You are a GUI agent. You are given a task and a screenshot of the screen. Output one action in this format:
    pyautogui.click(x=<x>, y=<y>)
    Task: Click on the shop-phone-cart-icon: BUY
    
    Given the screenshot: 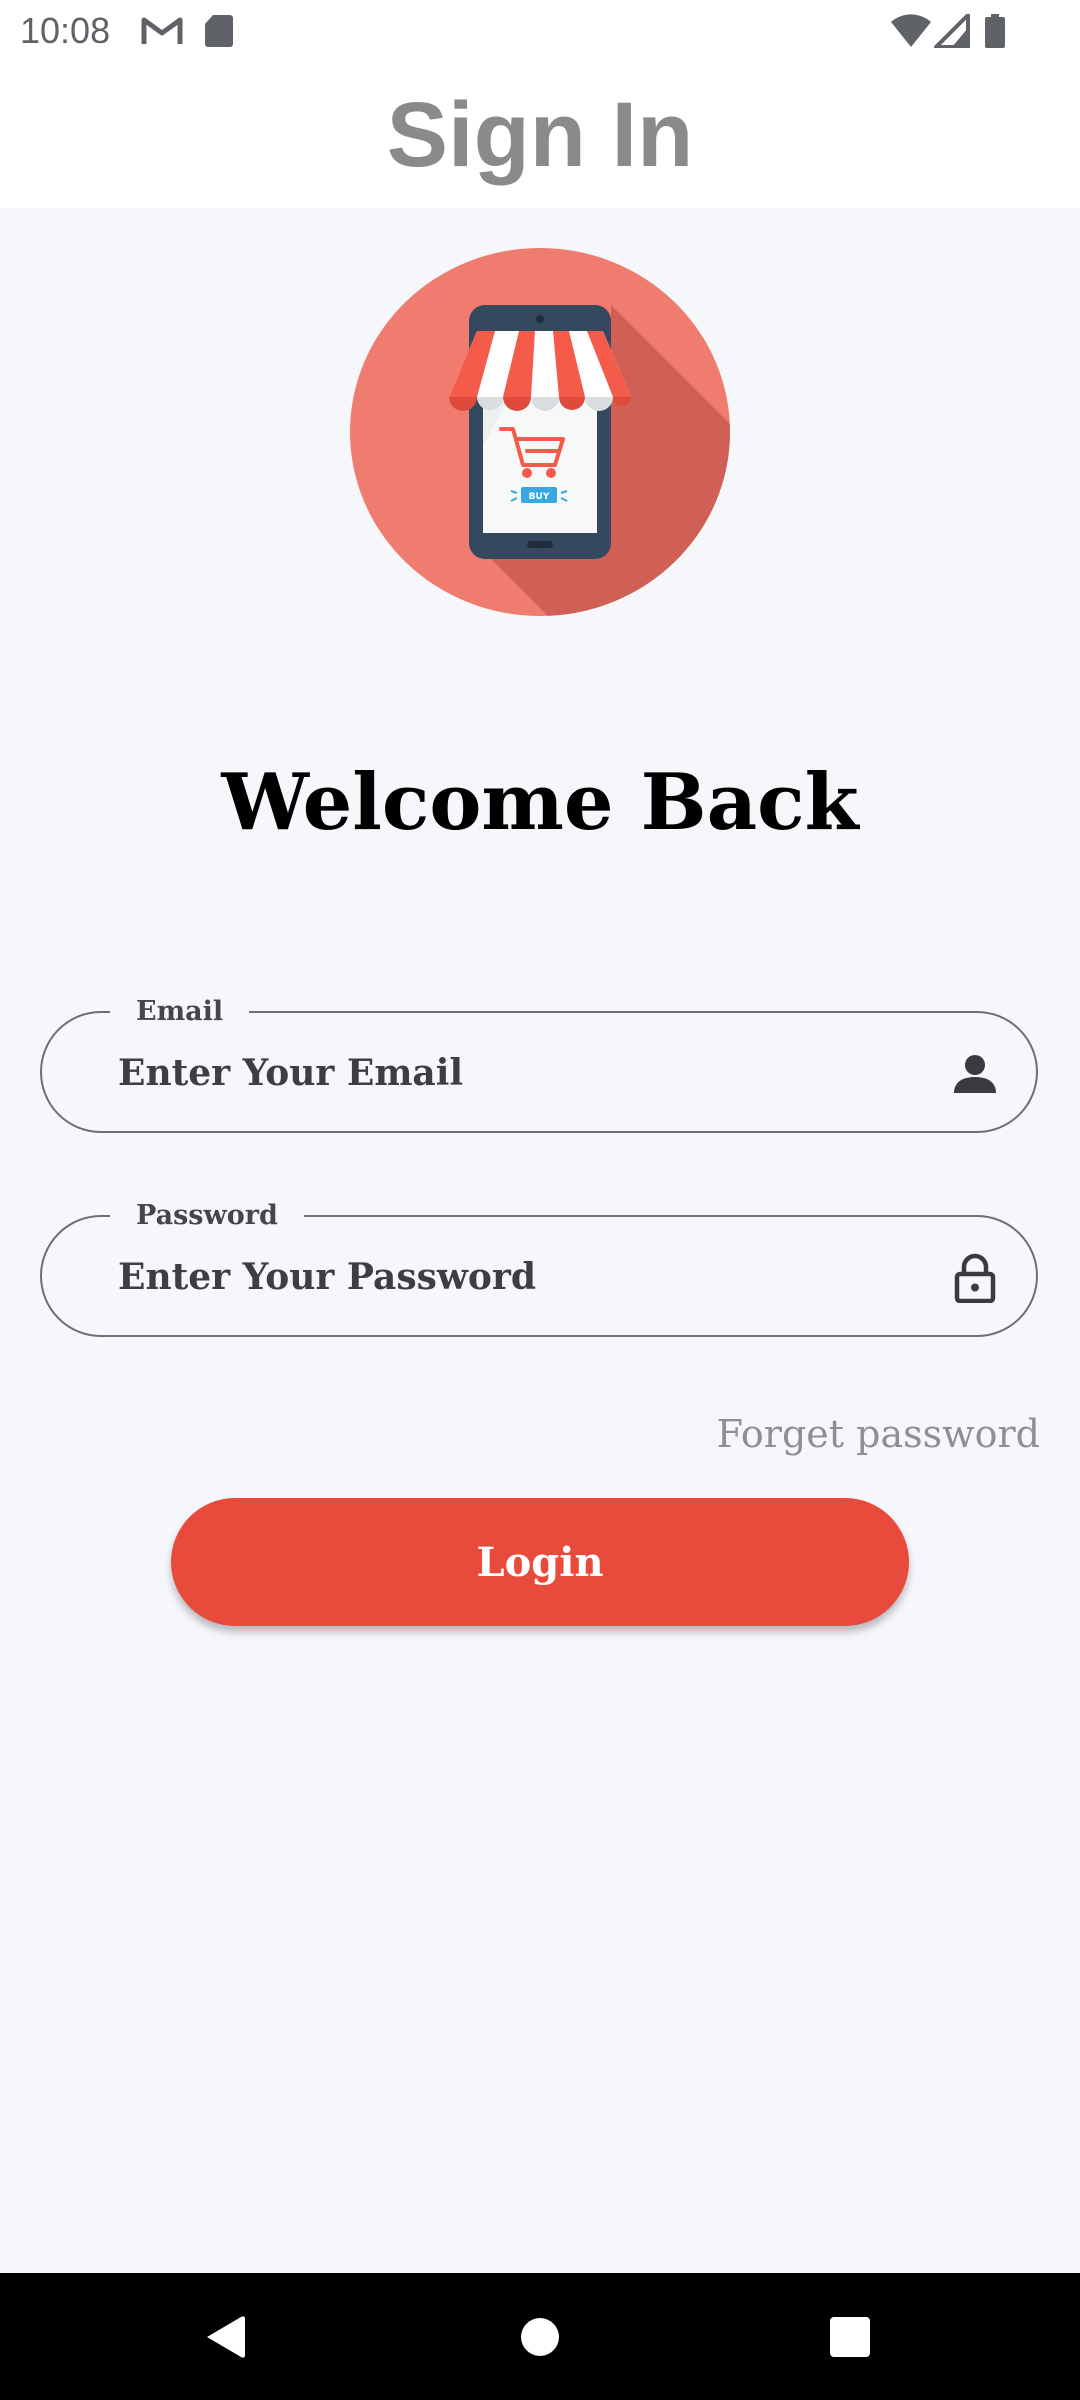 What is the action you would take?
    pyautogui.click(x=540, y=432)
    